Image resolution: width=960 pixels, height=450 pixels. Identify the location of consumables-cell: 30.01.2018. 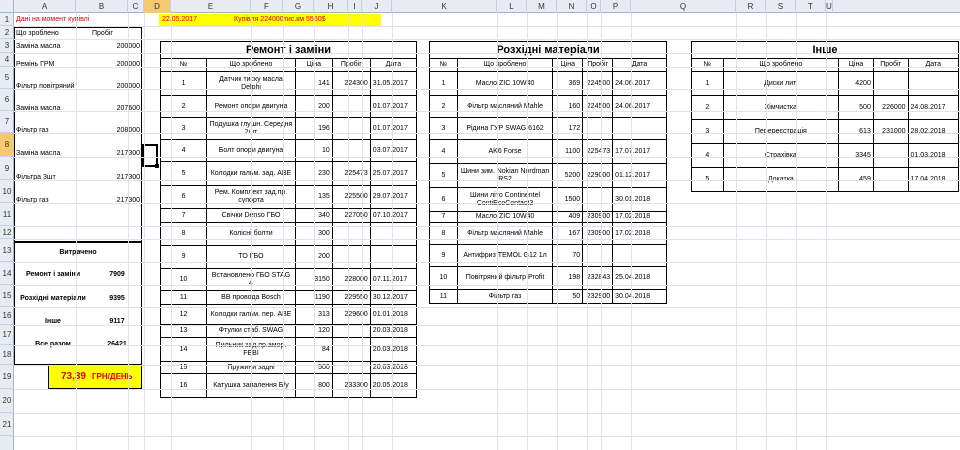
(639, 199).